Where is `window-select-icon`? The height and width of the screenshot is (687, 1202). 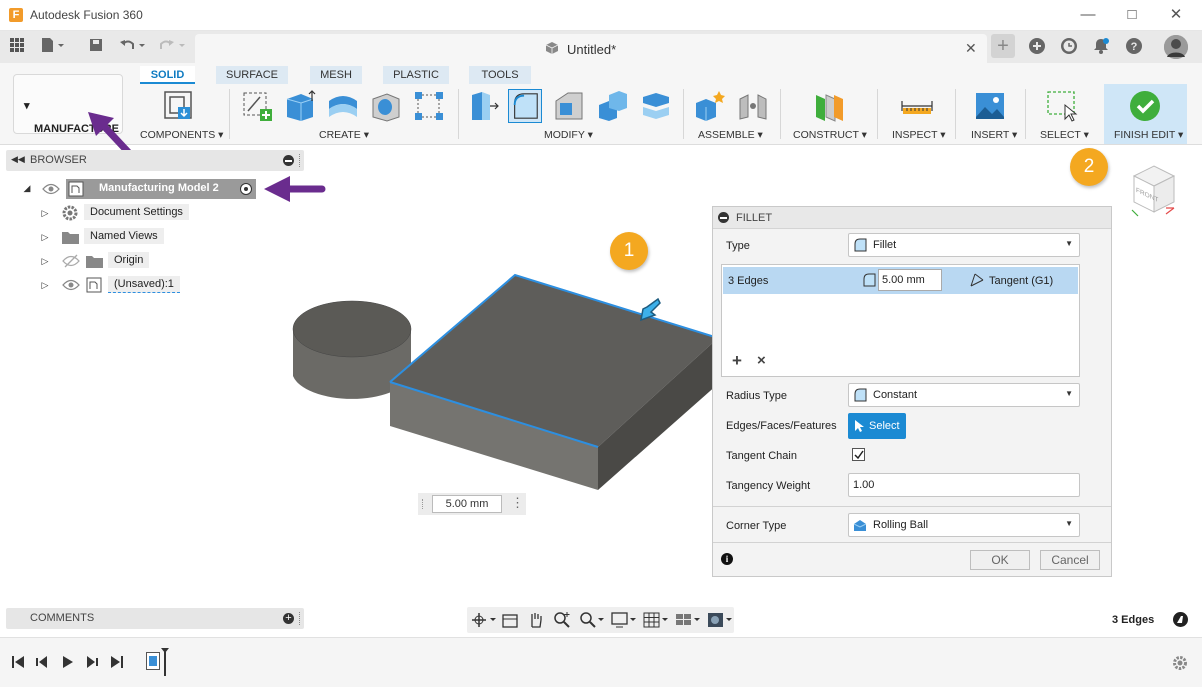 window-select-icon is located at coordinates (1062, 106).